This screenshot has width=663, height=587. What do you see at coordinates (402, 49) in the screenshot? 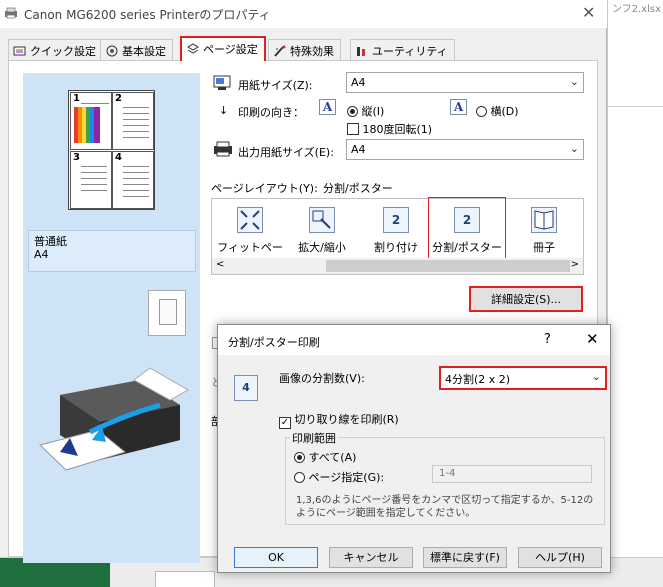
I see `tab-utility: ユーティリティ` at bounding box center [402, 49].